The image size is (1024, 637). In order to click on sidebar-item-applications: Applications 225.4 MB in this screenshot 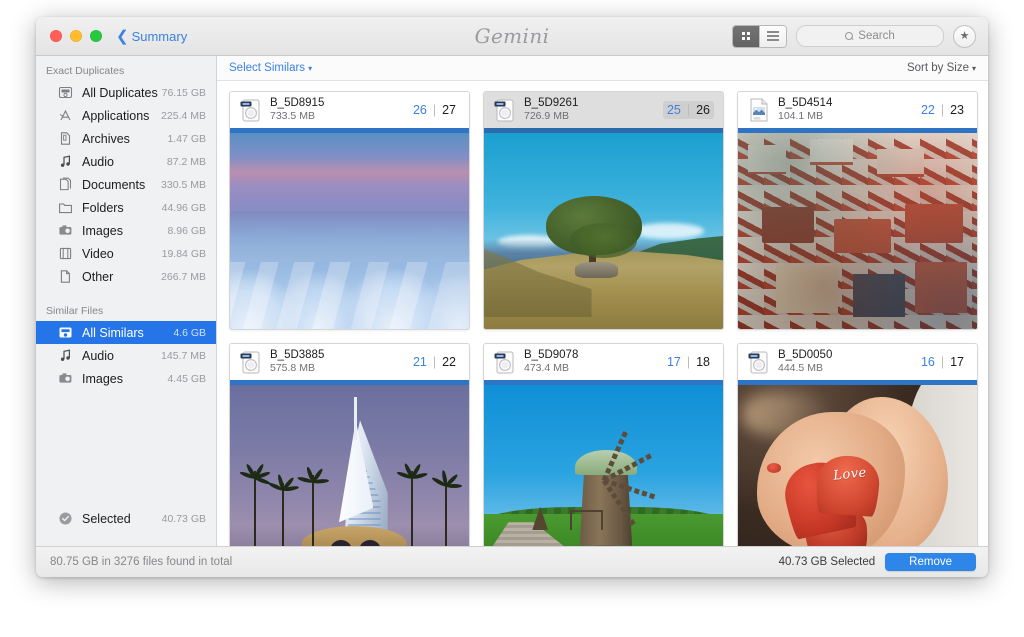, I will do `click(126, 115)`.